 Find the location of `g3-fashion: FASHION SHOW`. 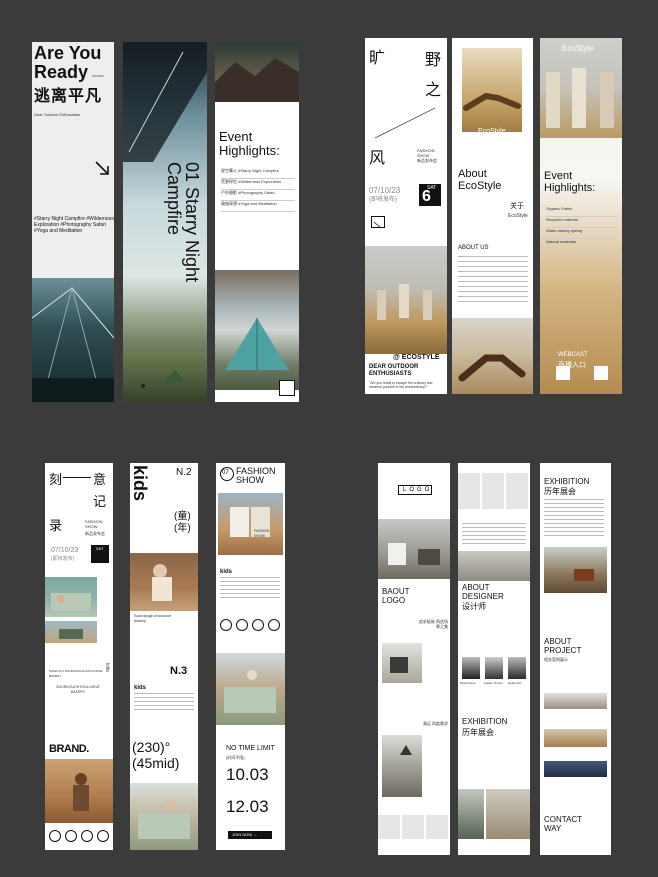

g3-fashion: FASHION SHOW is located at coordinates (94, 524).